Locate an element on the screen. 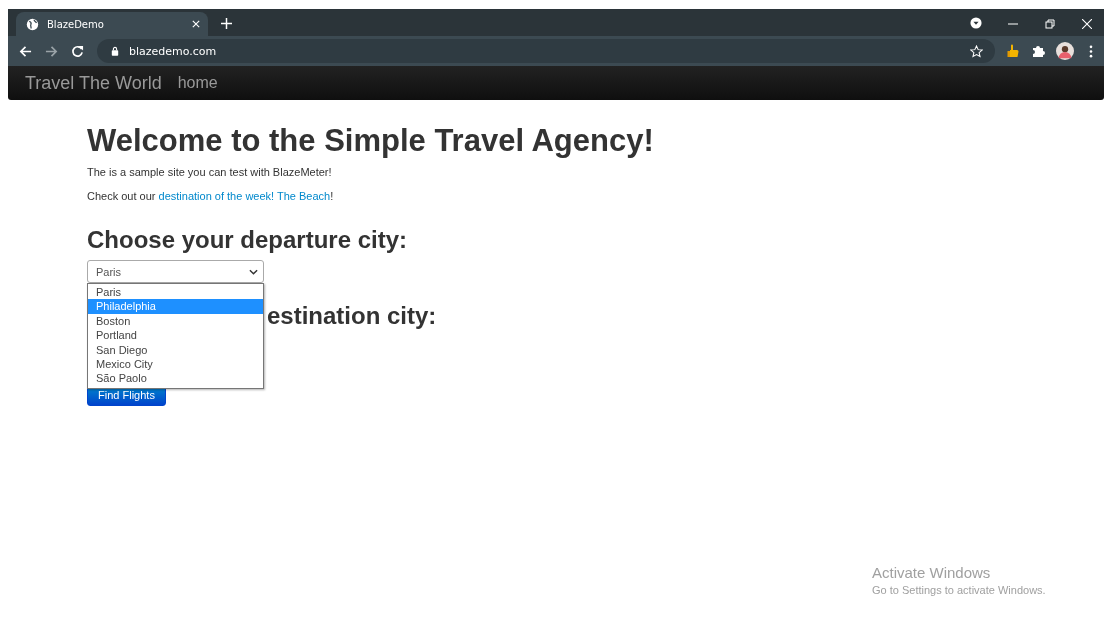 The width and height of the screenshot is (1104, 620). page-title: Welcome to the Simple Travel Agency! is located at coordinates (371, 141).